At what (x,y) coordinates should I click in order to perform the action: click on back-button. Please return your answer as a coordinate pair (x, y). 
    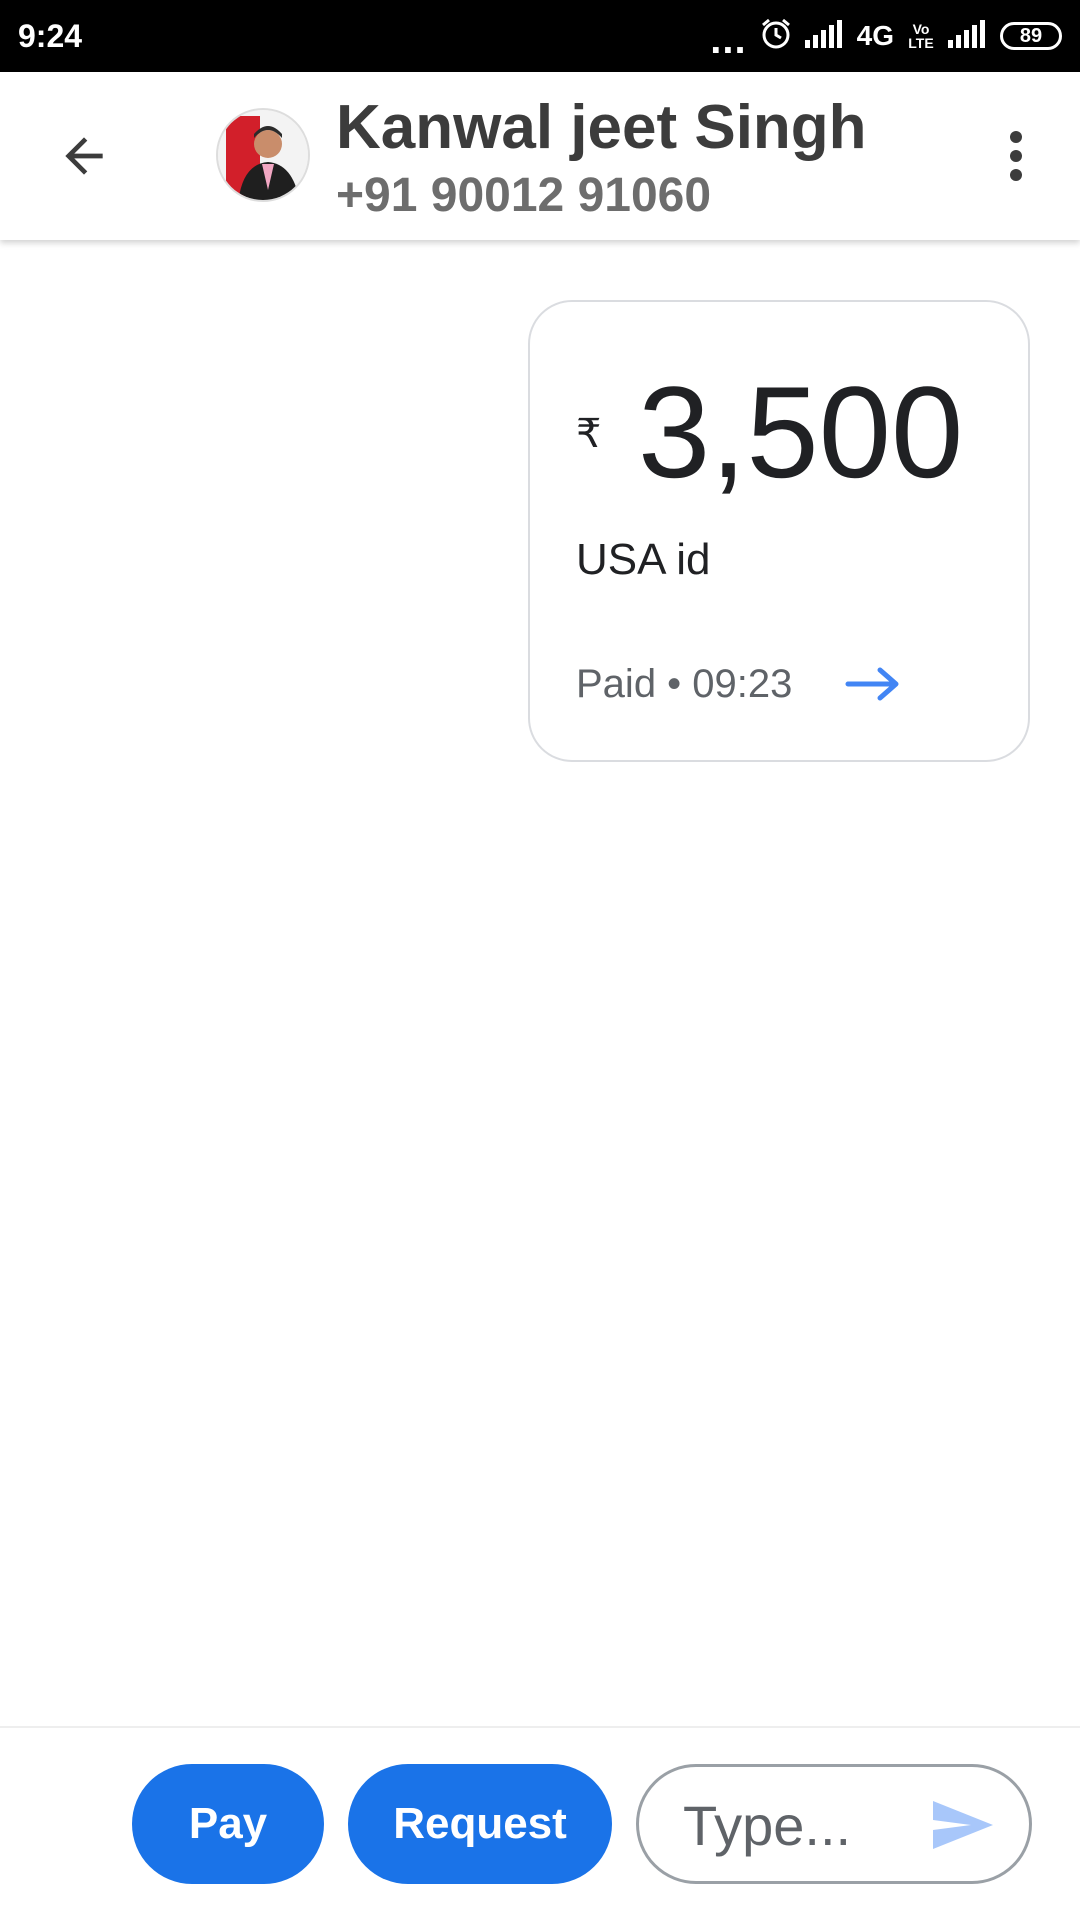
    Looking at the image, I should click on (84, 156).